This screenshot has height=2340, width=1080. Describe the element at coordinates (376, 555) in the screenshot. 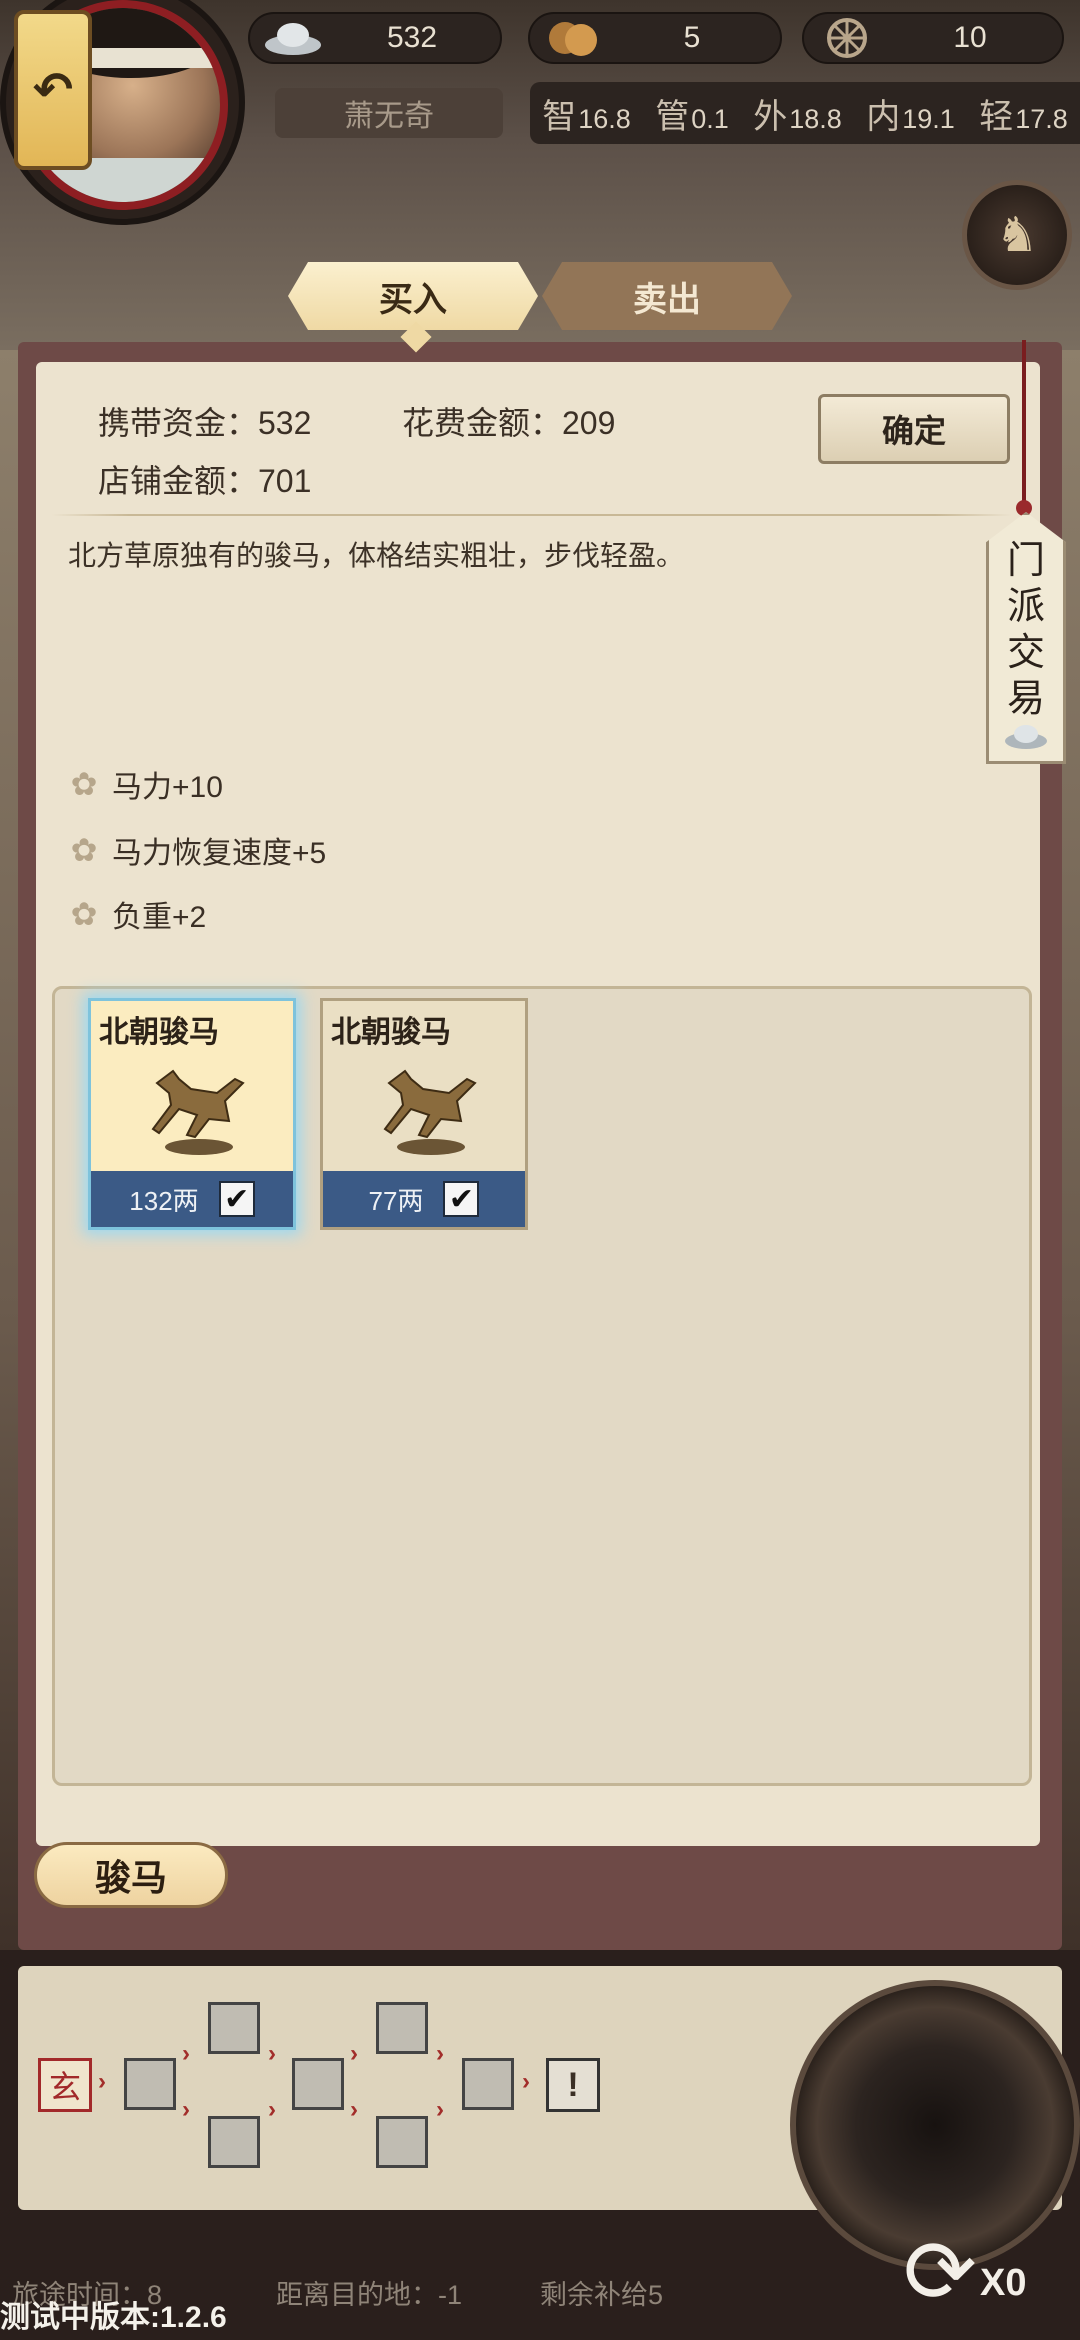

I see `item-description: 北方草原独有的骏马，体格结实粗壮，步伐轻盈。` at that location.